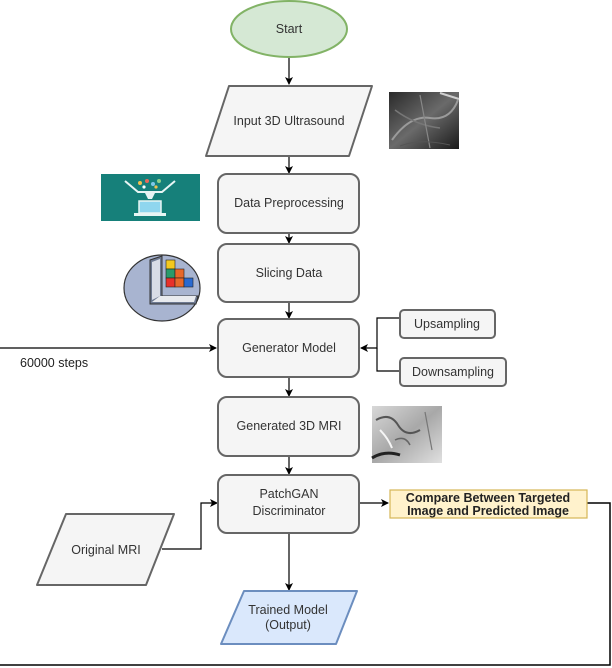 Image resolution: width=612 pixels, height=668 pixels. I want to click on node-preprocess-label: Data Preprocessing, so click(289, 203).